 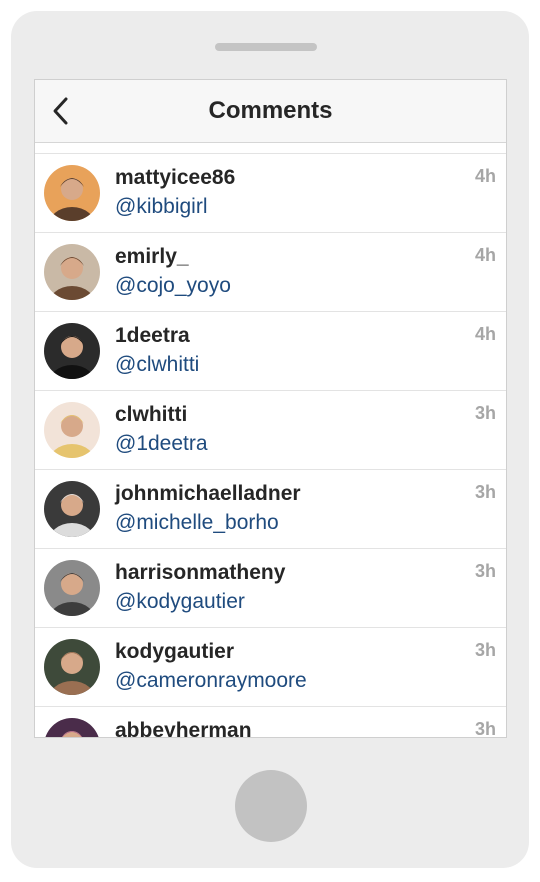 What do you see at coordinates (197, 523) in the screenshot?
I see `comment-mention: @michelle_borho` at bounding box center [197, 523].